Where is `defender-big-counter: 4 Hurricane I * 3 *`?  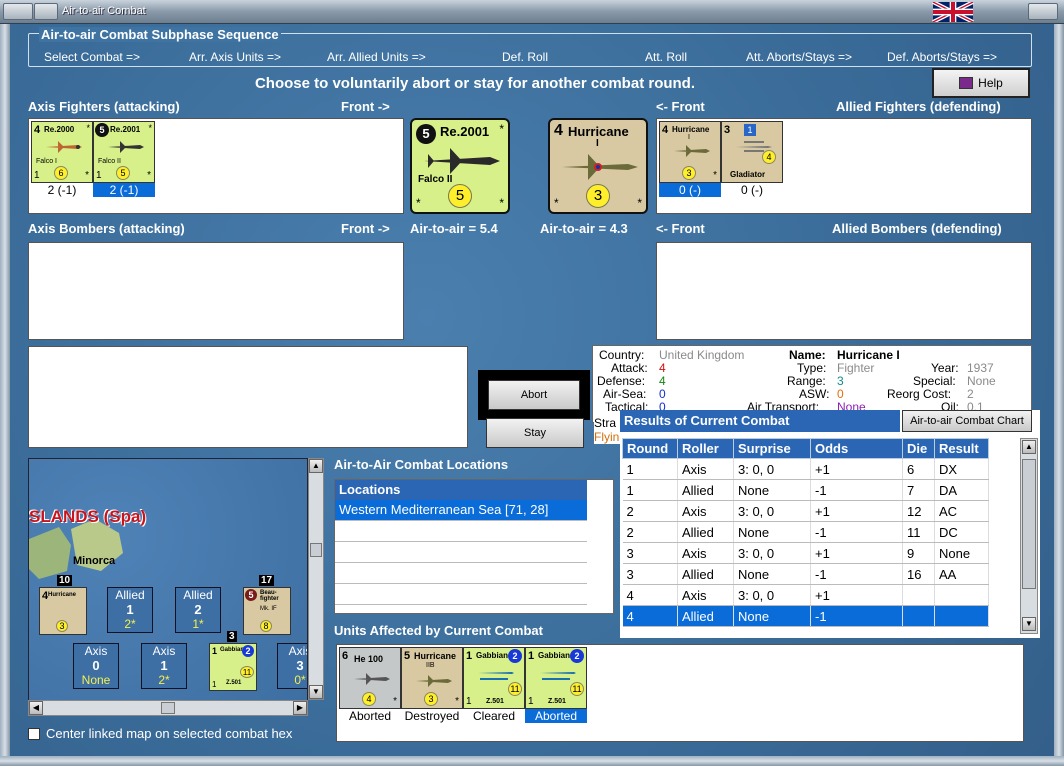
defender-big-counter: 4 Hurricane I * 3 * is located at coordinates (598, 166).